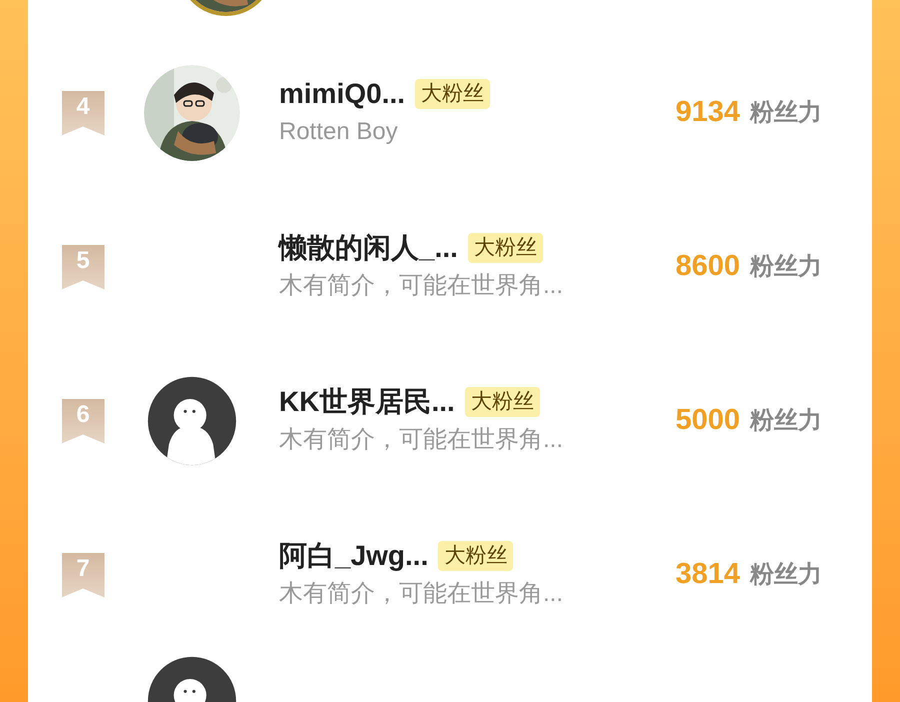  I want to click on rank-number: 6, so click(83, 415).